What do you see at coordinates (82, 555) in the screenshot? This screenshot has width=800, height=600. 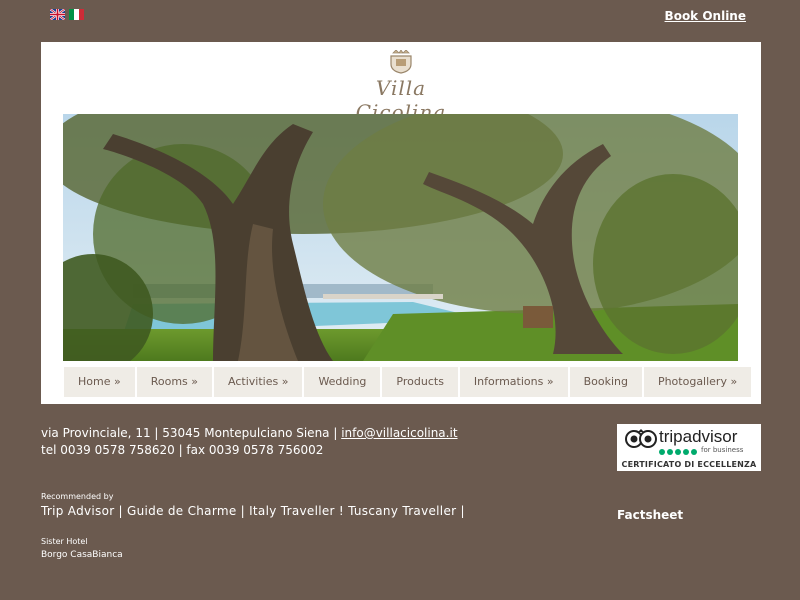 I see `sister-hotel-link: Borgo CasaBianca` at bounding box center [82, 555].